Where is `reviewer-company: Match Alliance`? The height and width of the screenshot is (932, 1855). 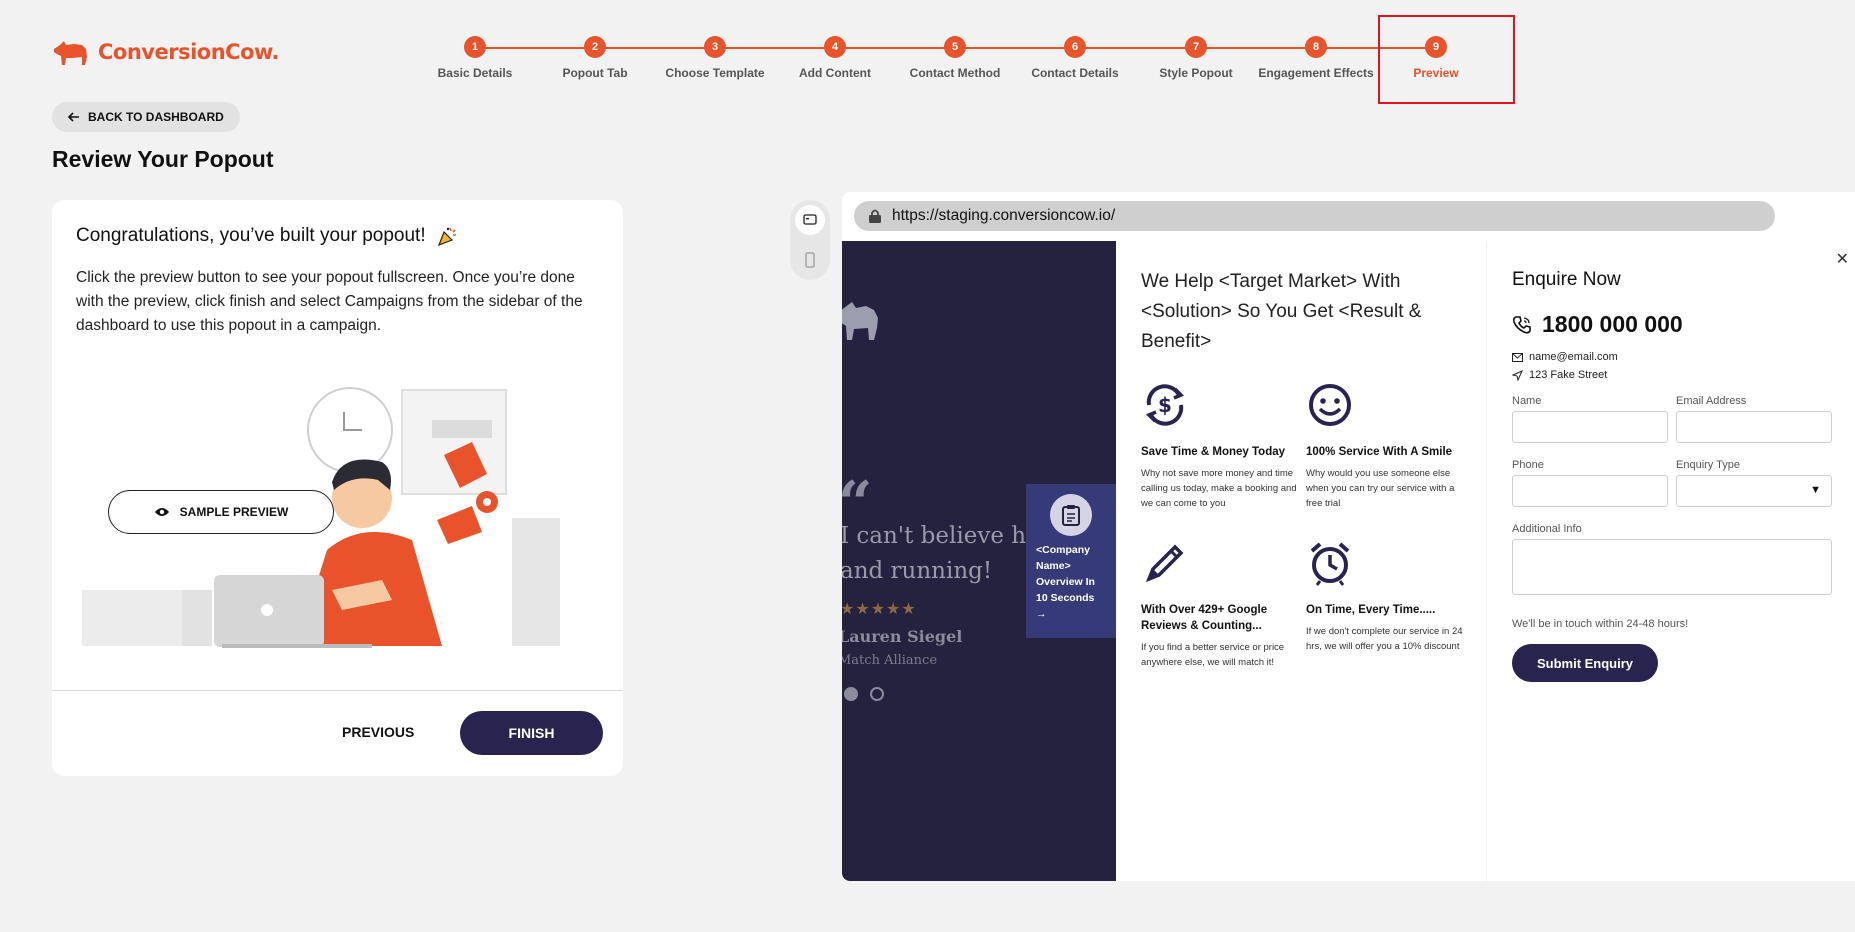 reviewer-company: Match Alliance is located at coordinates (890, 660).